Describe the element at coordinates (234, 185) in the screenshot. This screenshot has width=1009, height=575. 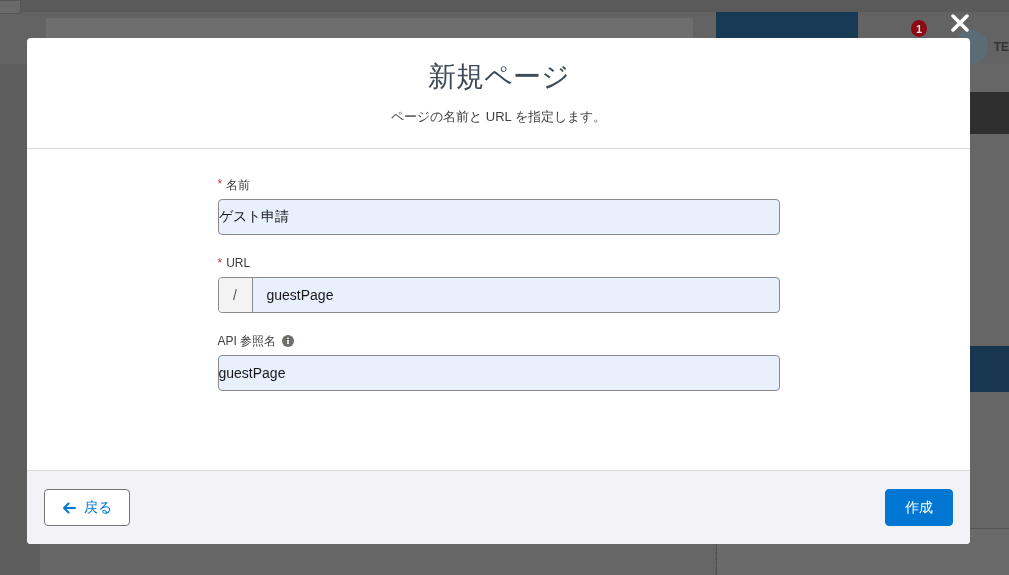
I see `field-label: * 名前` at that location.